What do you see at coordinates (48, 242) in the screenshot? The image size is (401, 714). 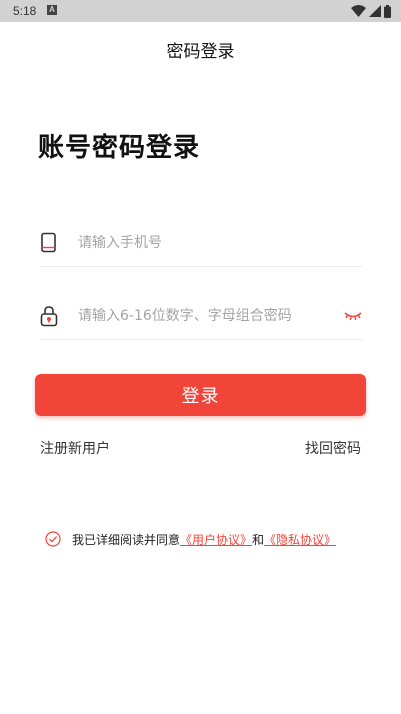 I see `phone-icon` at bounding box center [48, 242].